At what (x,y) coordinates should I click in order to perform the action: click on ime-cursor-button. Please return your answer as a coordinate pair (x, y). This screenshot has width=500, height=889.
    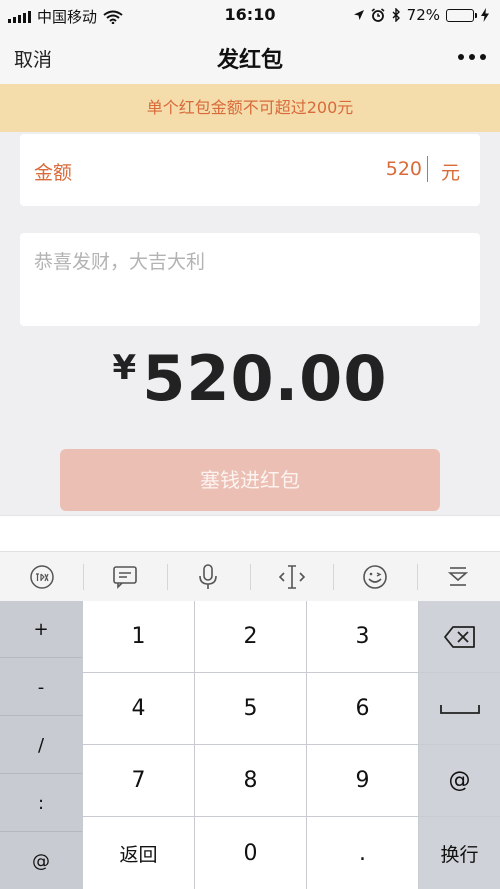
    Looking at the image, I should click on (291, 577).